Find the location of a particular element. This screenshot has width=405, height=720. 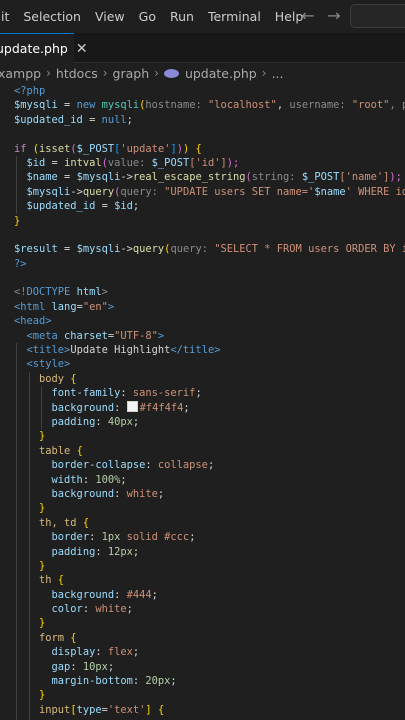

code-line: $updated_id = $id; is located at coordinates (77, 206).